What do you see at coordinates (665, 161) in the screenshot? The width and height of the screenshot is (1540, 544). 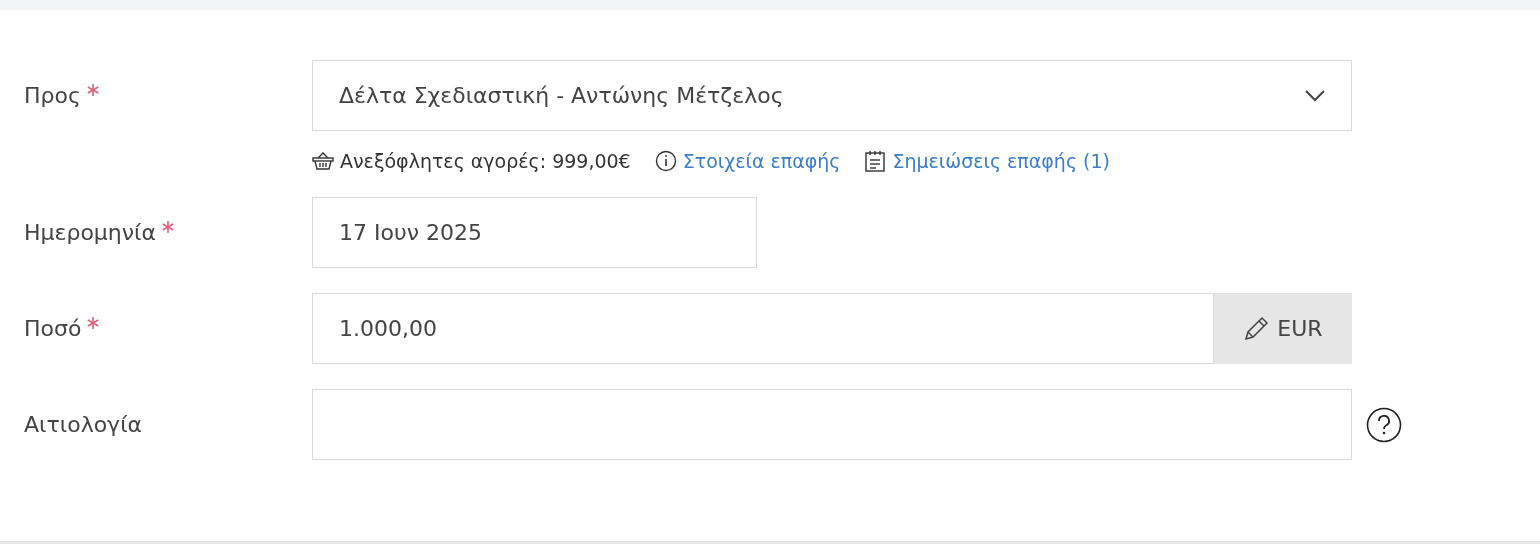 I see `info-icon` at bounding box center [665, 161].